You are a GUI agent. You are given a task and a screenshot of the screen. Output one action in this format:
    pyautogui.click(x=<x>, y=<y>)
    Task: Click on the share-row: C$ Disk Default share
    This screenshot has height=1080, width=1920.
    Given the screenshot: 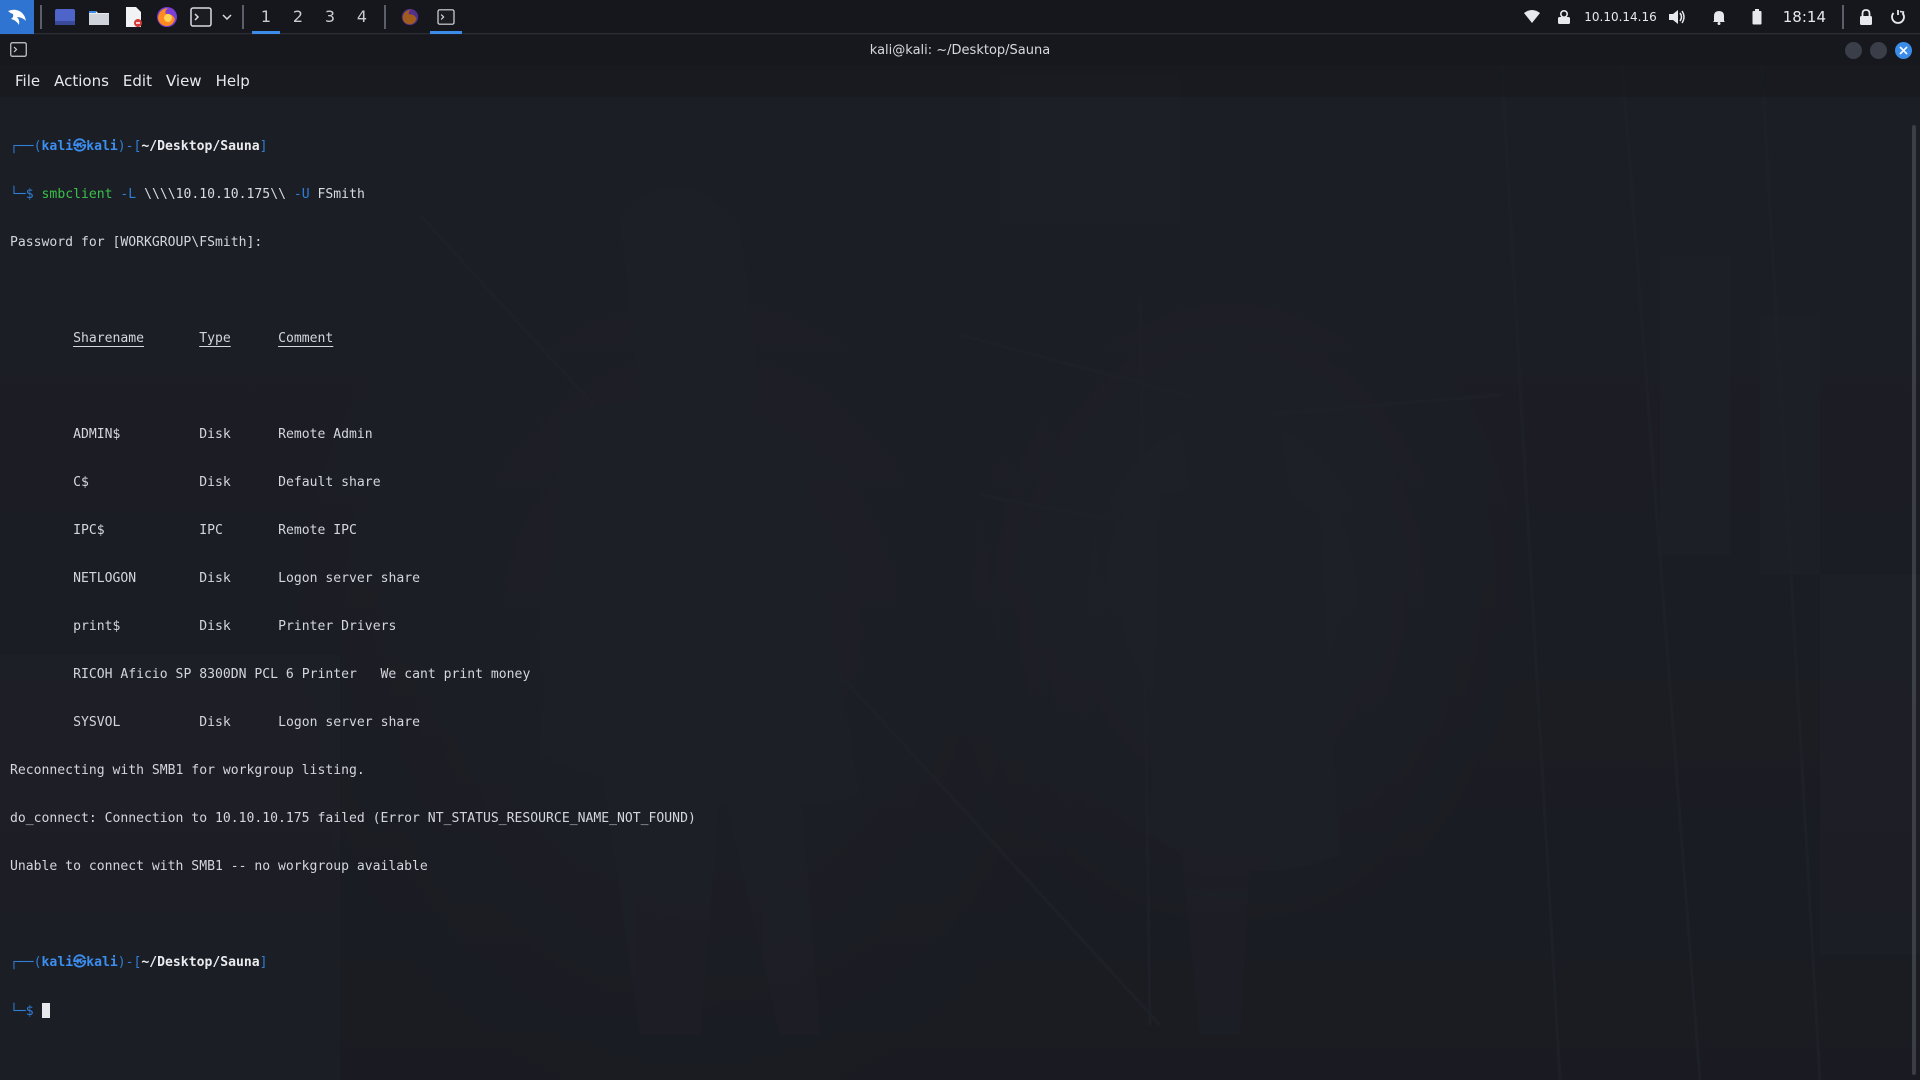 What is the action you would take?
    pyautogui.click(x=955, y=483)
    